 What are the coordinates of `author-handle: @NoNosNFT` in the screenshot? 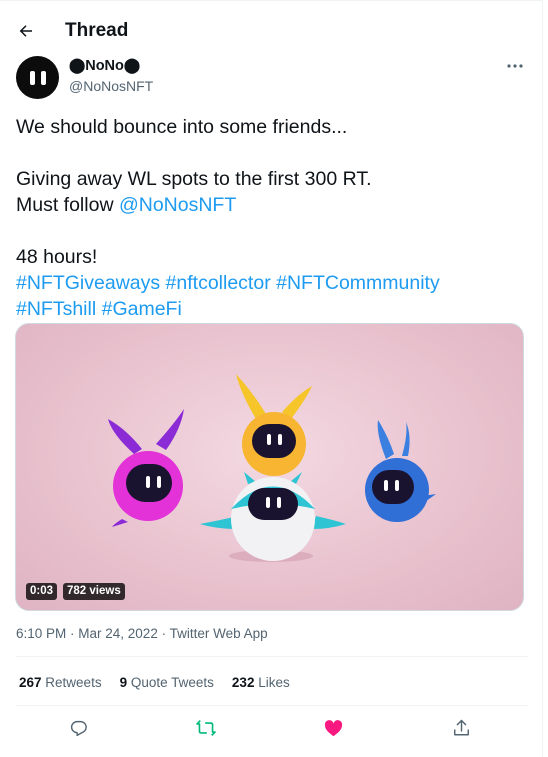 It's located at (111, 86).